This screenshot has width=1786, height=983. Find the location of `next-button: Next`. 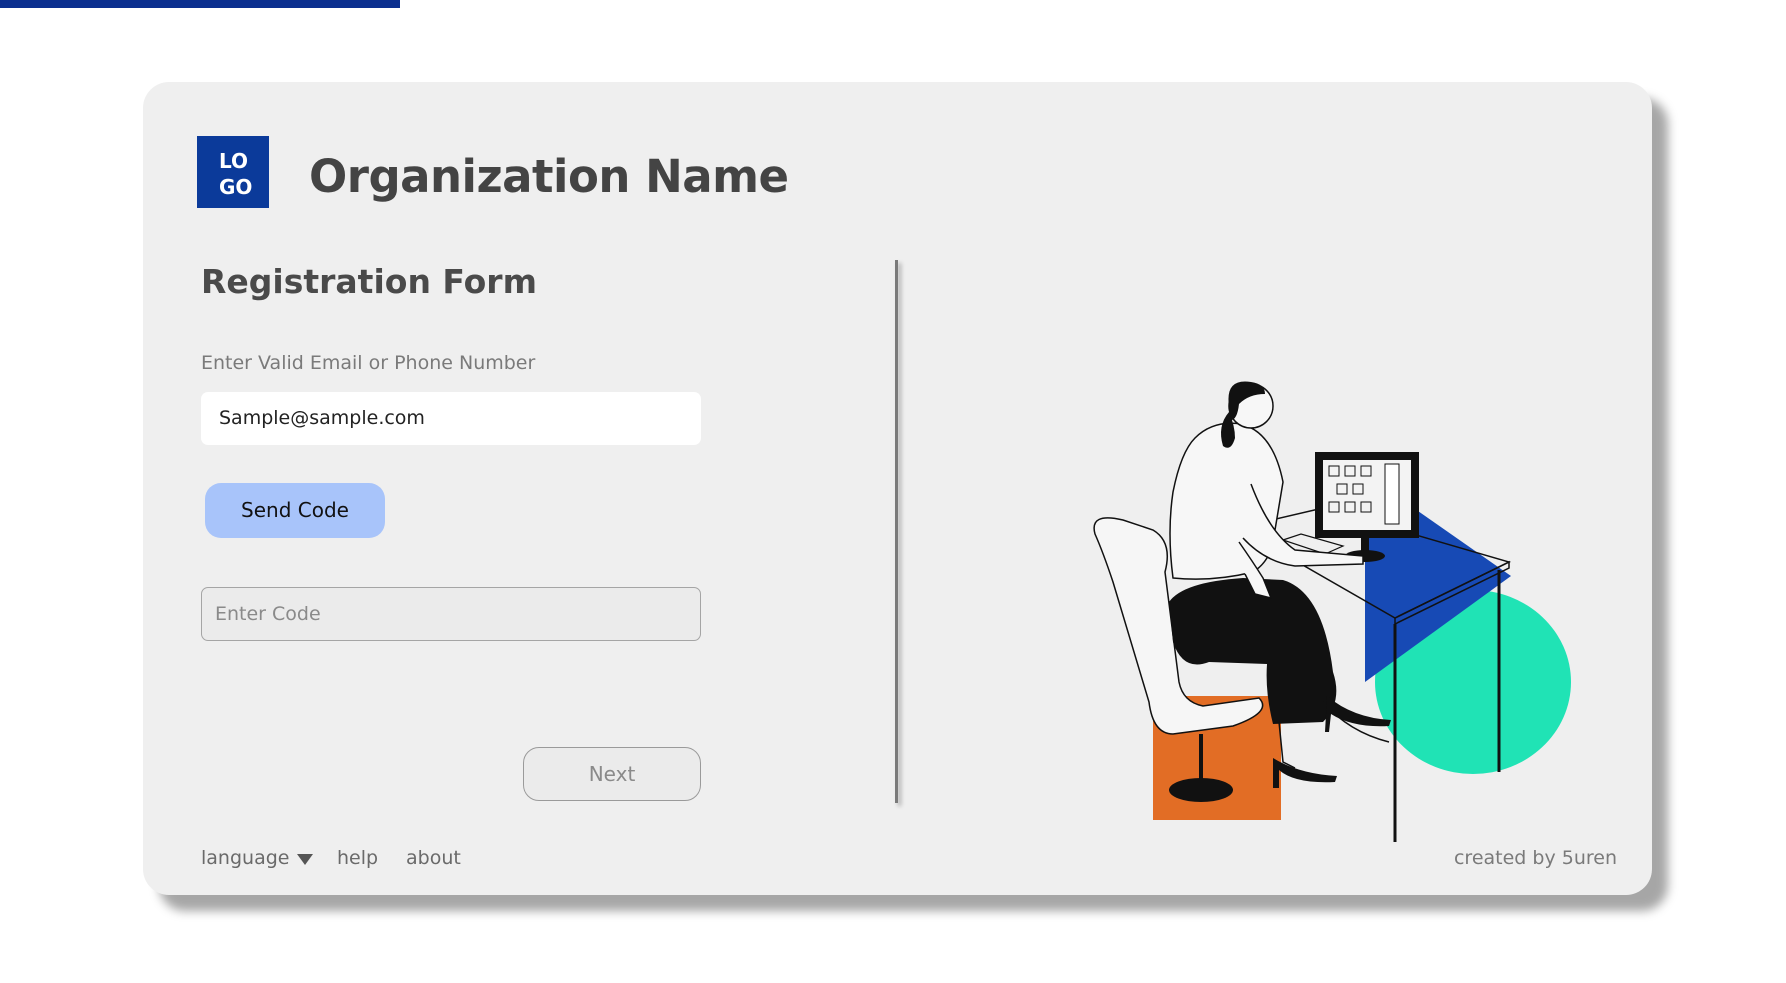

next-button: Next is located at coordinates (612, 774).